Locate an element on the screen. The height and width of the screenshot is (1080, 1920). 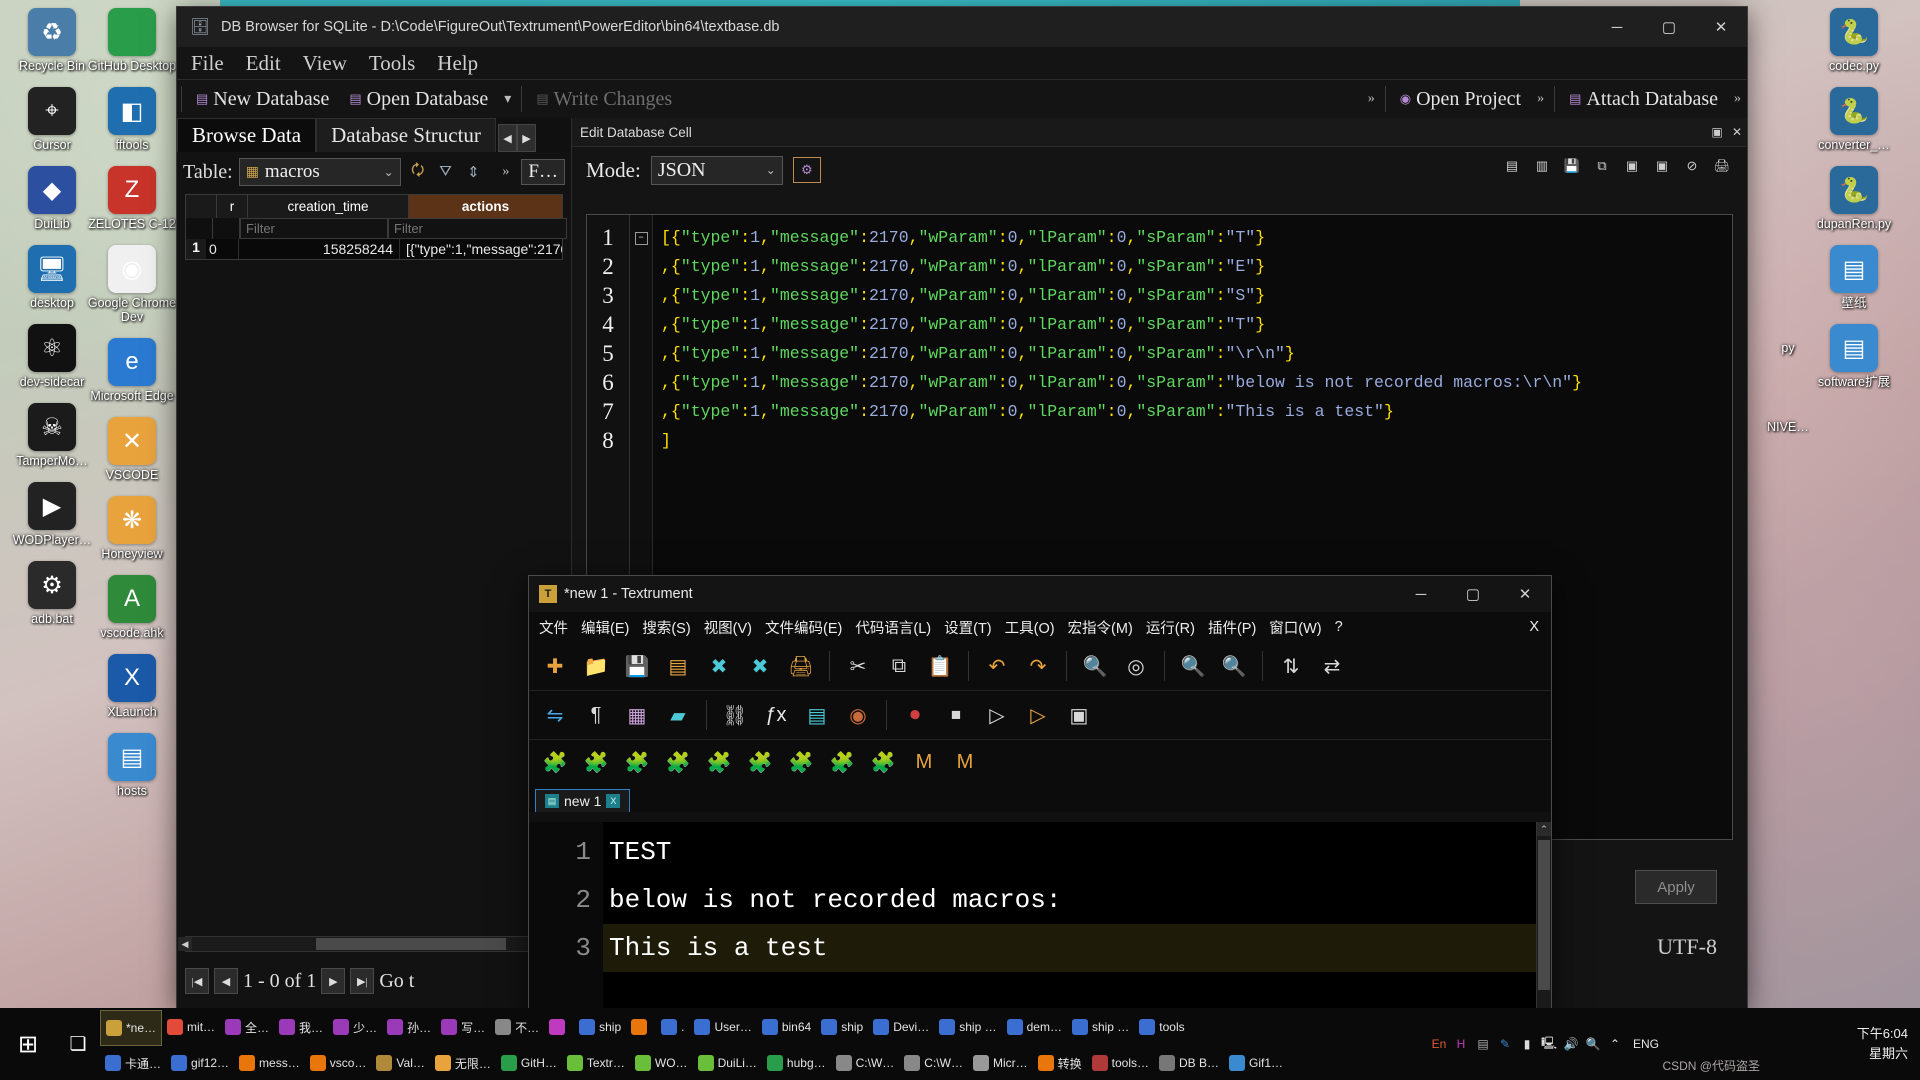
textrument-menu-3: 视图(V) is located at coordinates (728, 627).